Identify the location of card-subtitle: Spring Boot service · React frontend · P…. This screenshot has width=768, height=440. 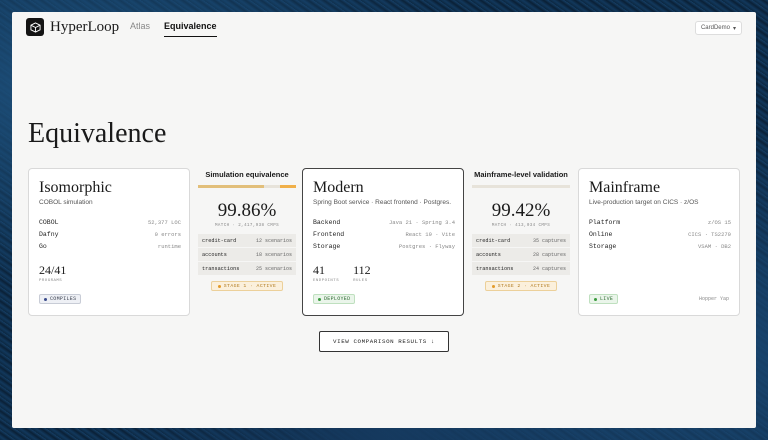
(382, 202).